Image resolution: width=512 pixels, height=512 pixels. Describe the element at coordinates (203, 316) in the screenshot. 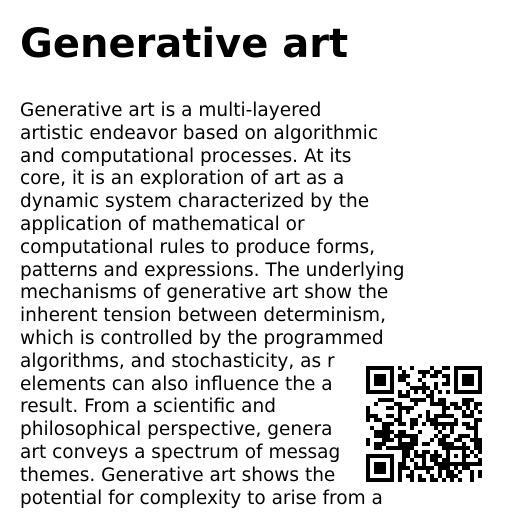

I see `body-line: inherent tension between determinism,` at that location.